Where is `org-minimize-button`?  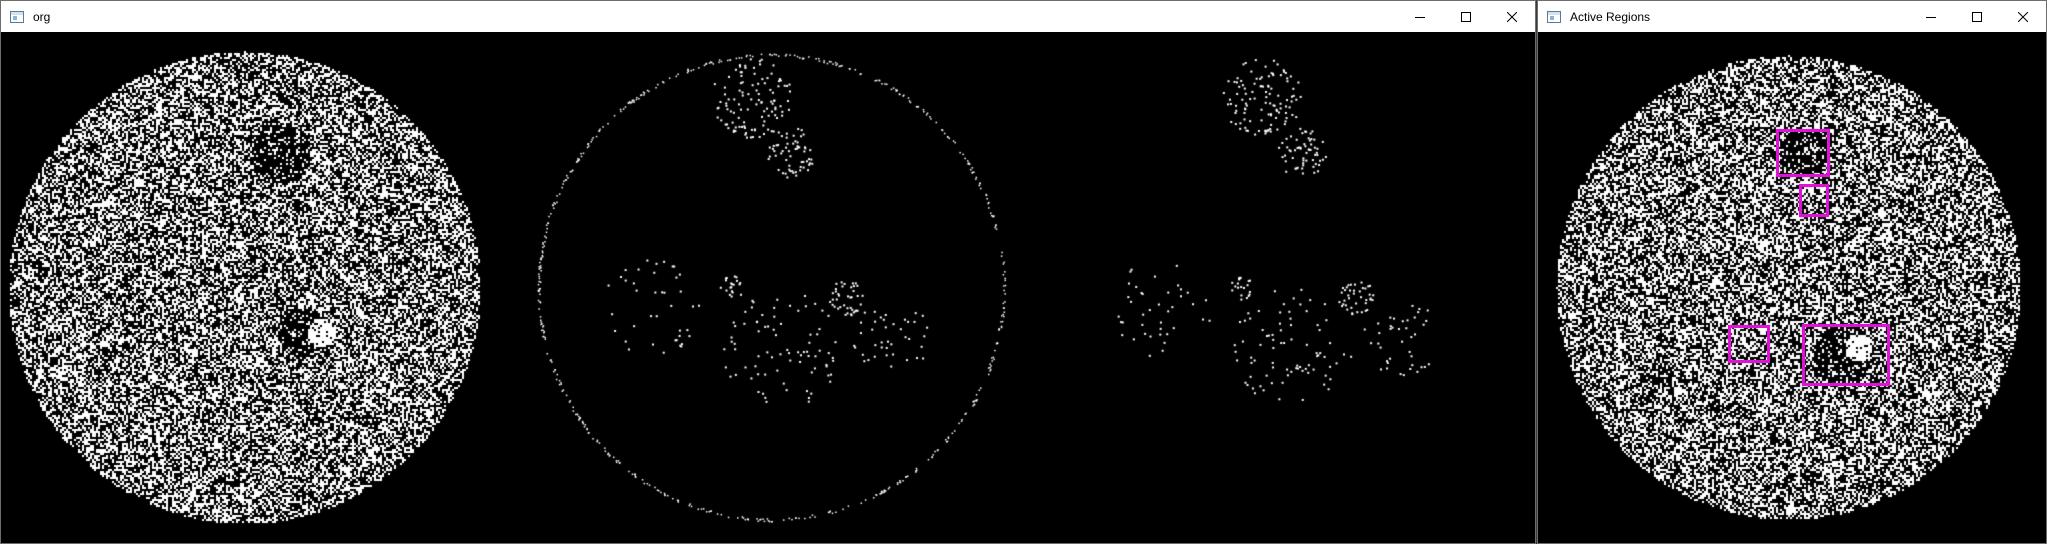
org-minimize-button is located at coordinates (1420, 16).